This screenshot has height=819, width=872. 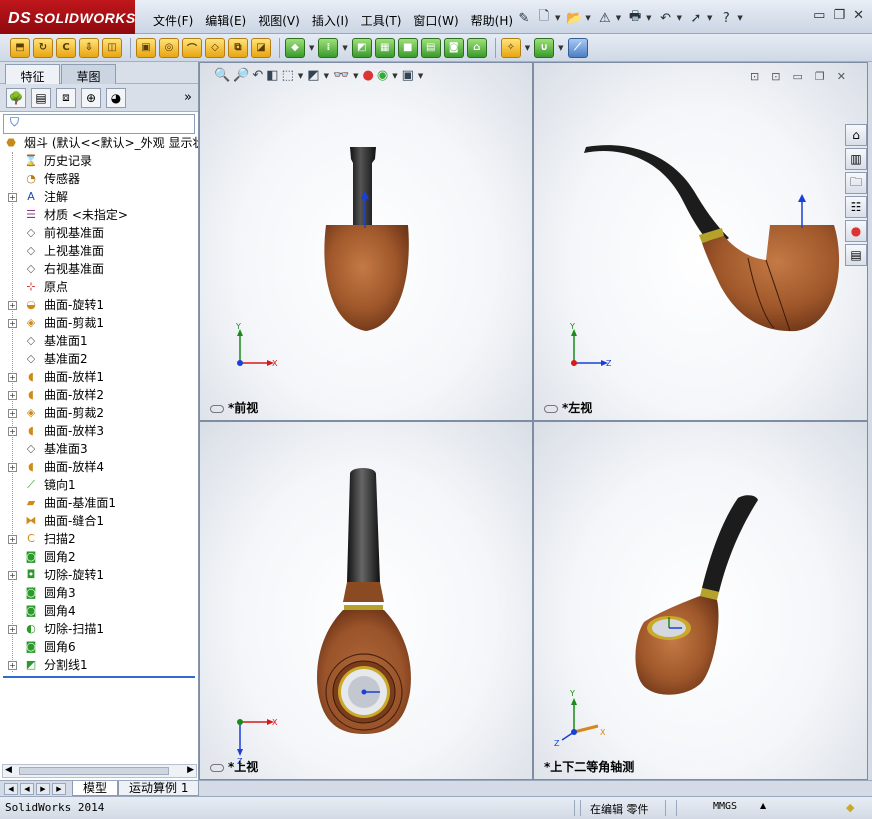 I want to click on minimize-icon: ▭, so click(x=819, y=15).